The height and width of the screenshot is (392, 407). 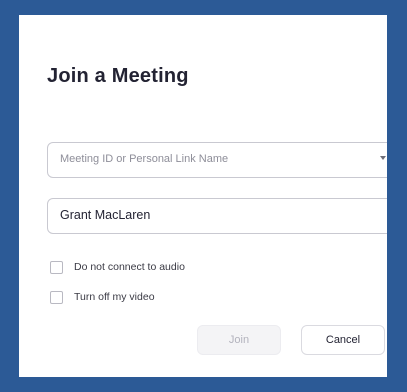 What do you see at coordinates (129, 267) in the screenshot?
I see `no-audio-label: Do not connect to audio` at bounding box center [129, 267].